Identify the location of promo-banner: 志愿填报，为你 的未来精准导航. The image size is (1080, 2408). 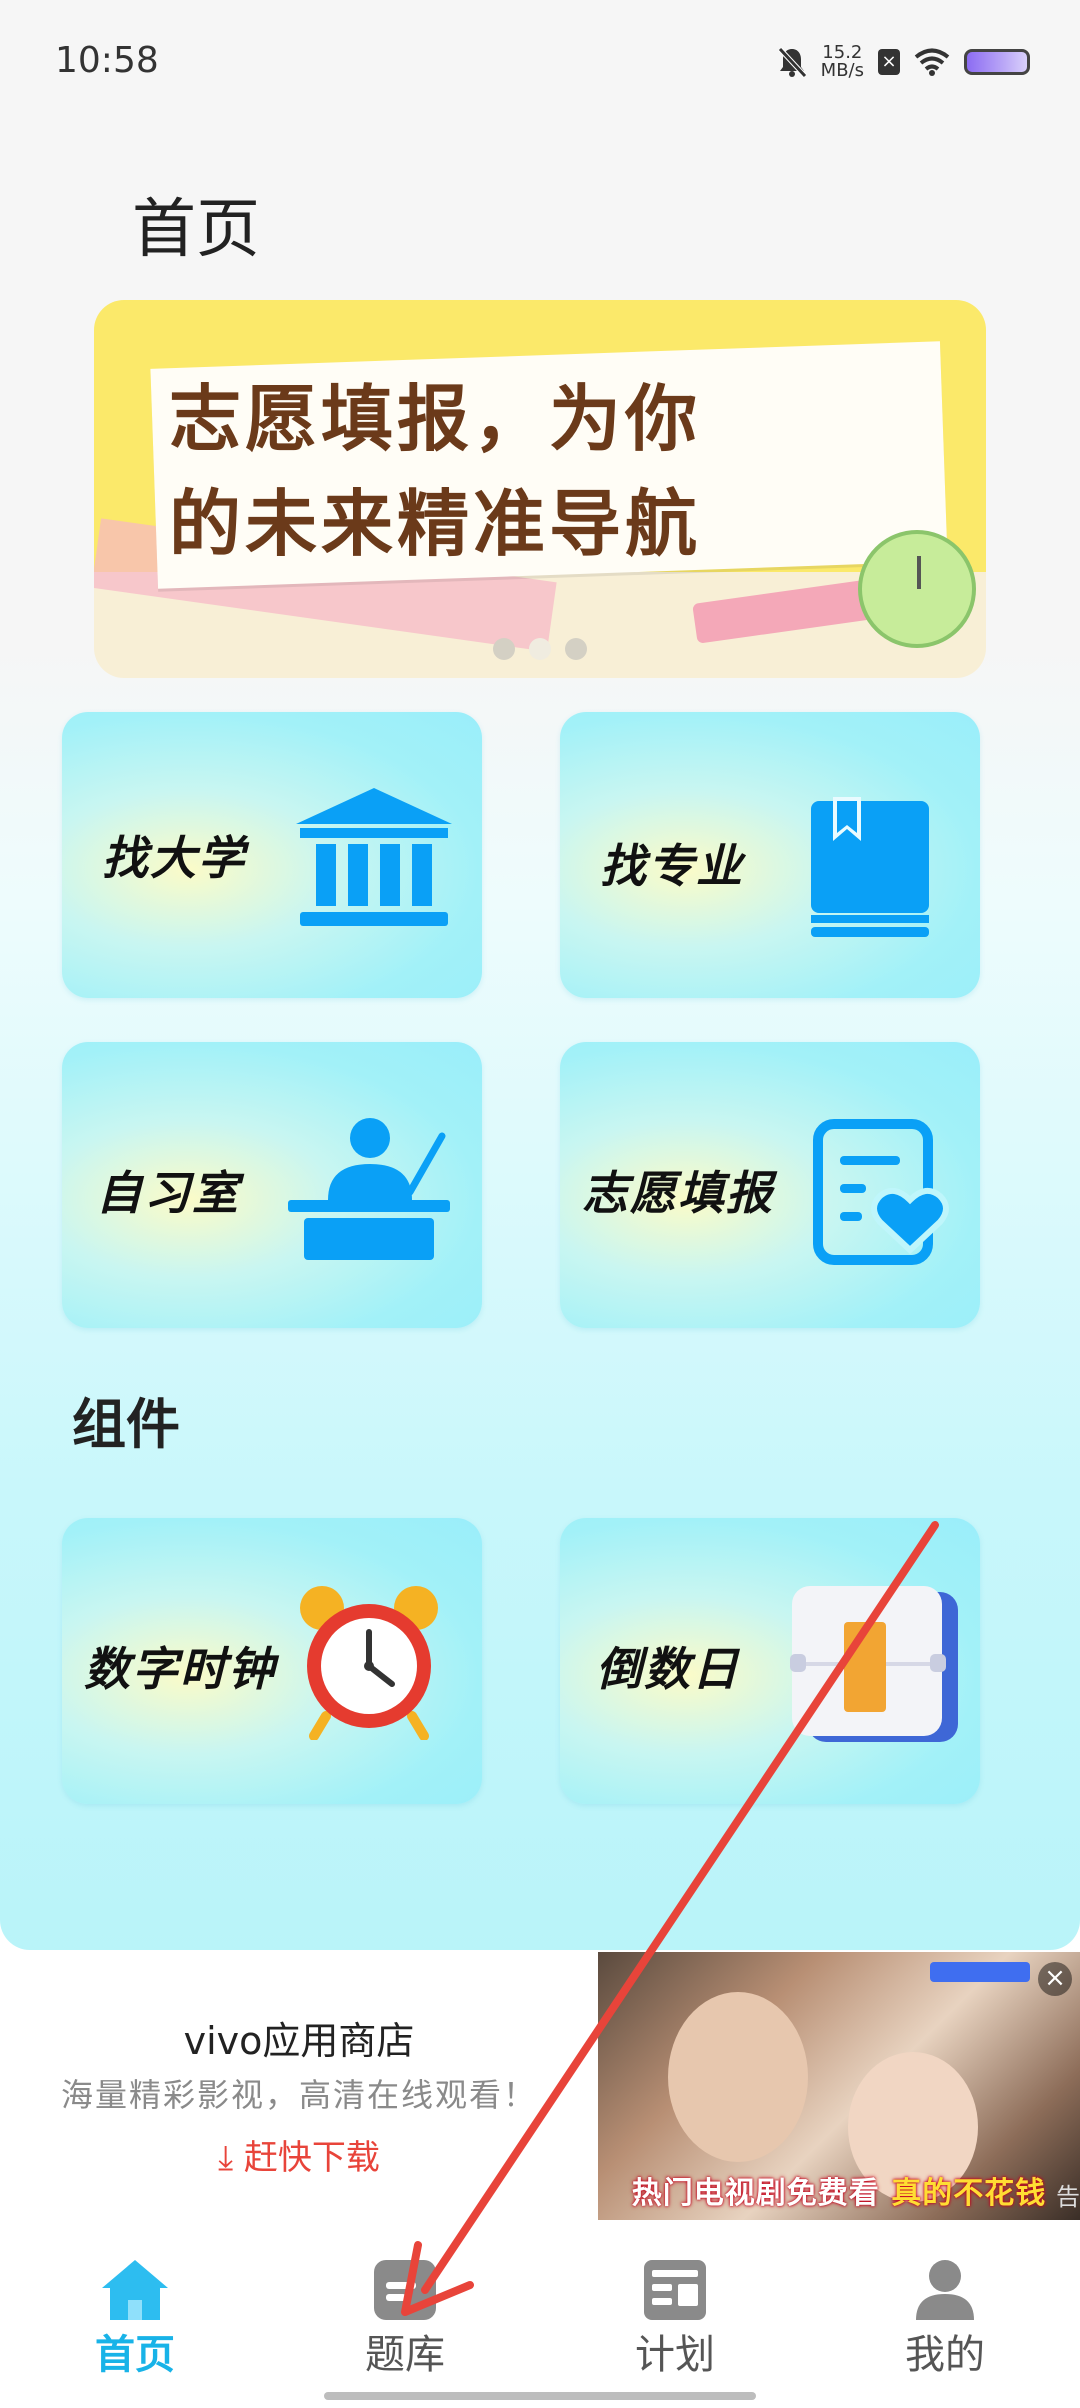
(540, 489).